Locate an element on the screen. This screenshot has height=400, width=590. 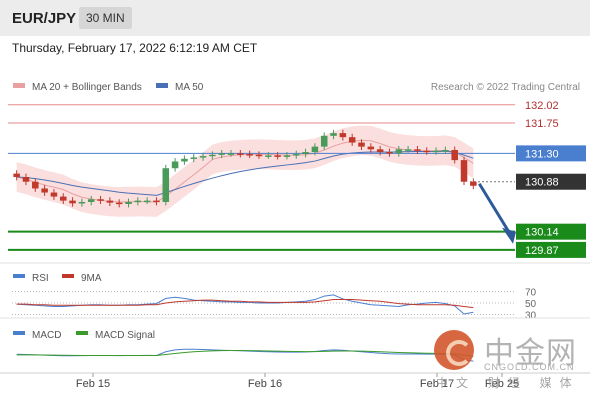
legend-swatch-macd-signal is located at coordinates (82, 333).